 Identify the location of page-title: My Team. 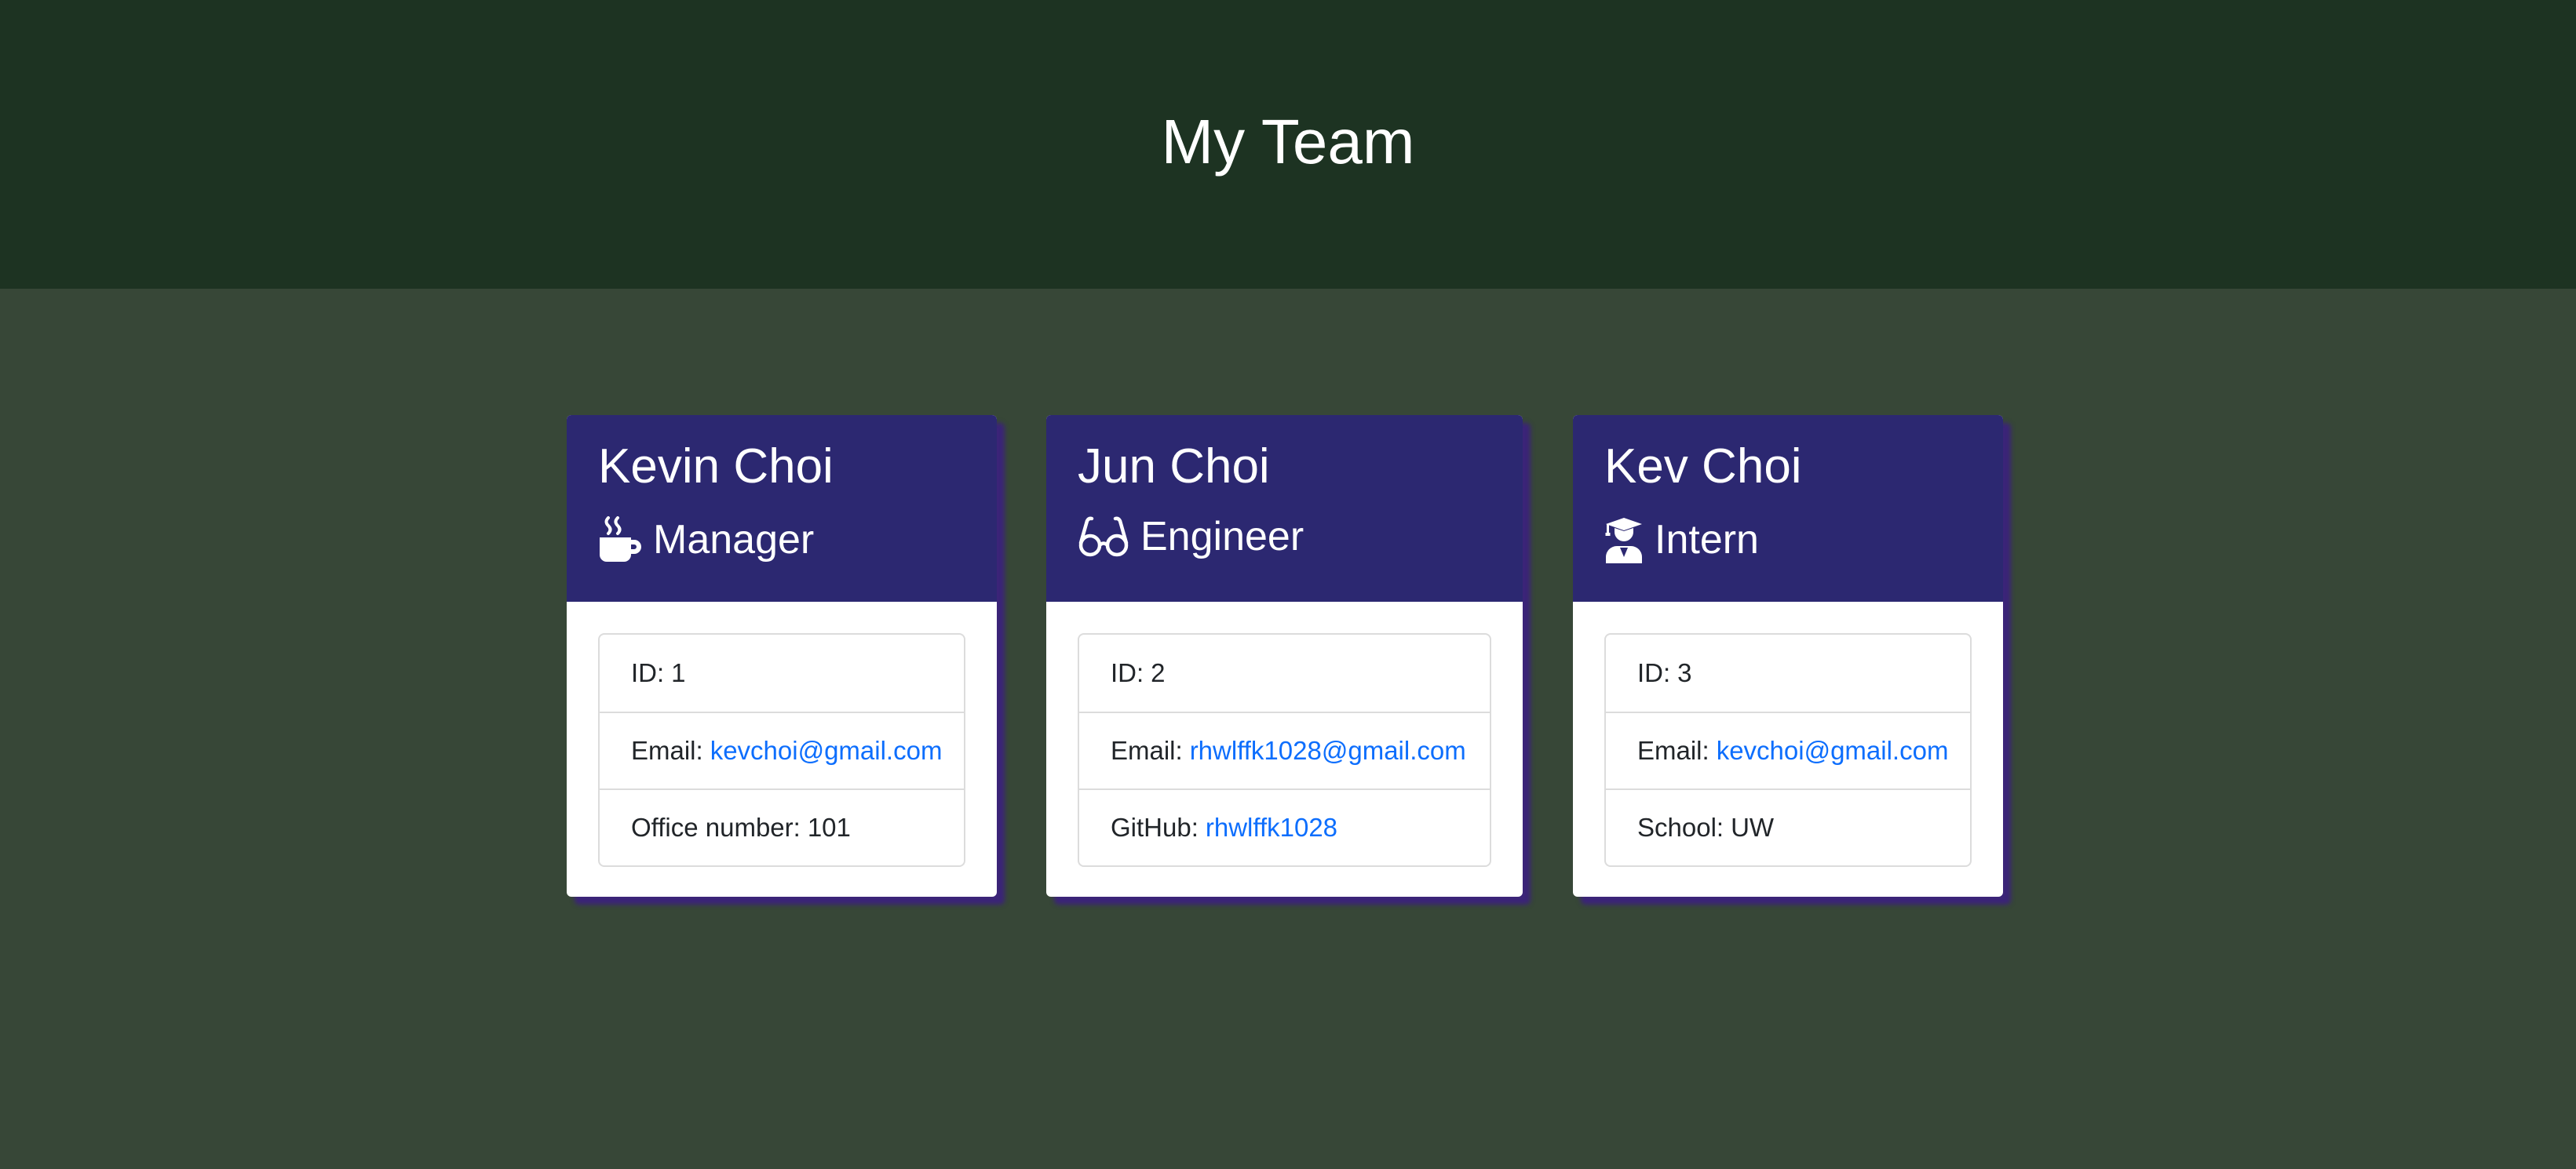
(1288, 142).